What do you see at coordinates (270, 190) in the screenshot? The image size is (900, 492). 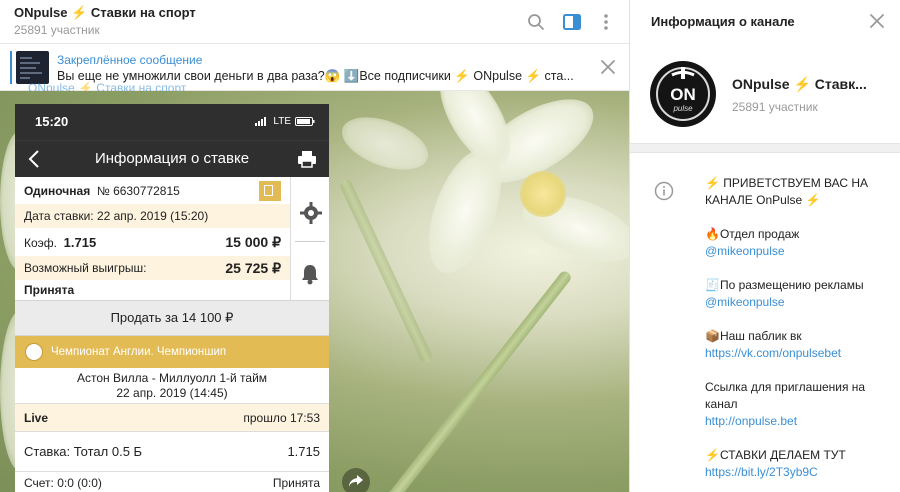 I see `copy-icon` at bounding box center [270, 190].